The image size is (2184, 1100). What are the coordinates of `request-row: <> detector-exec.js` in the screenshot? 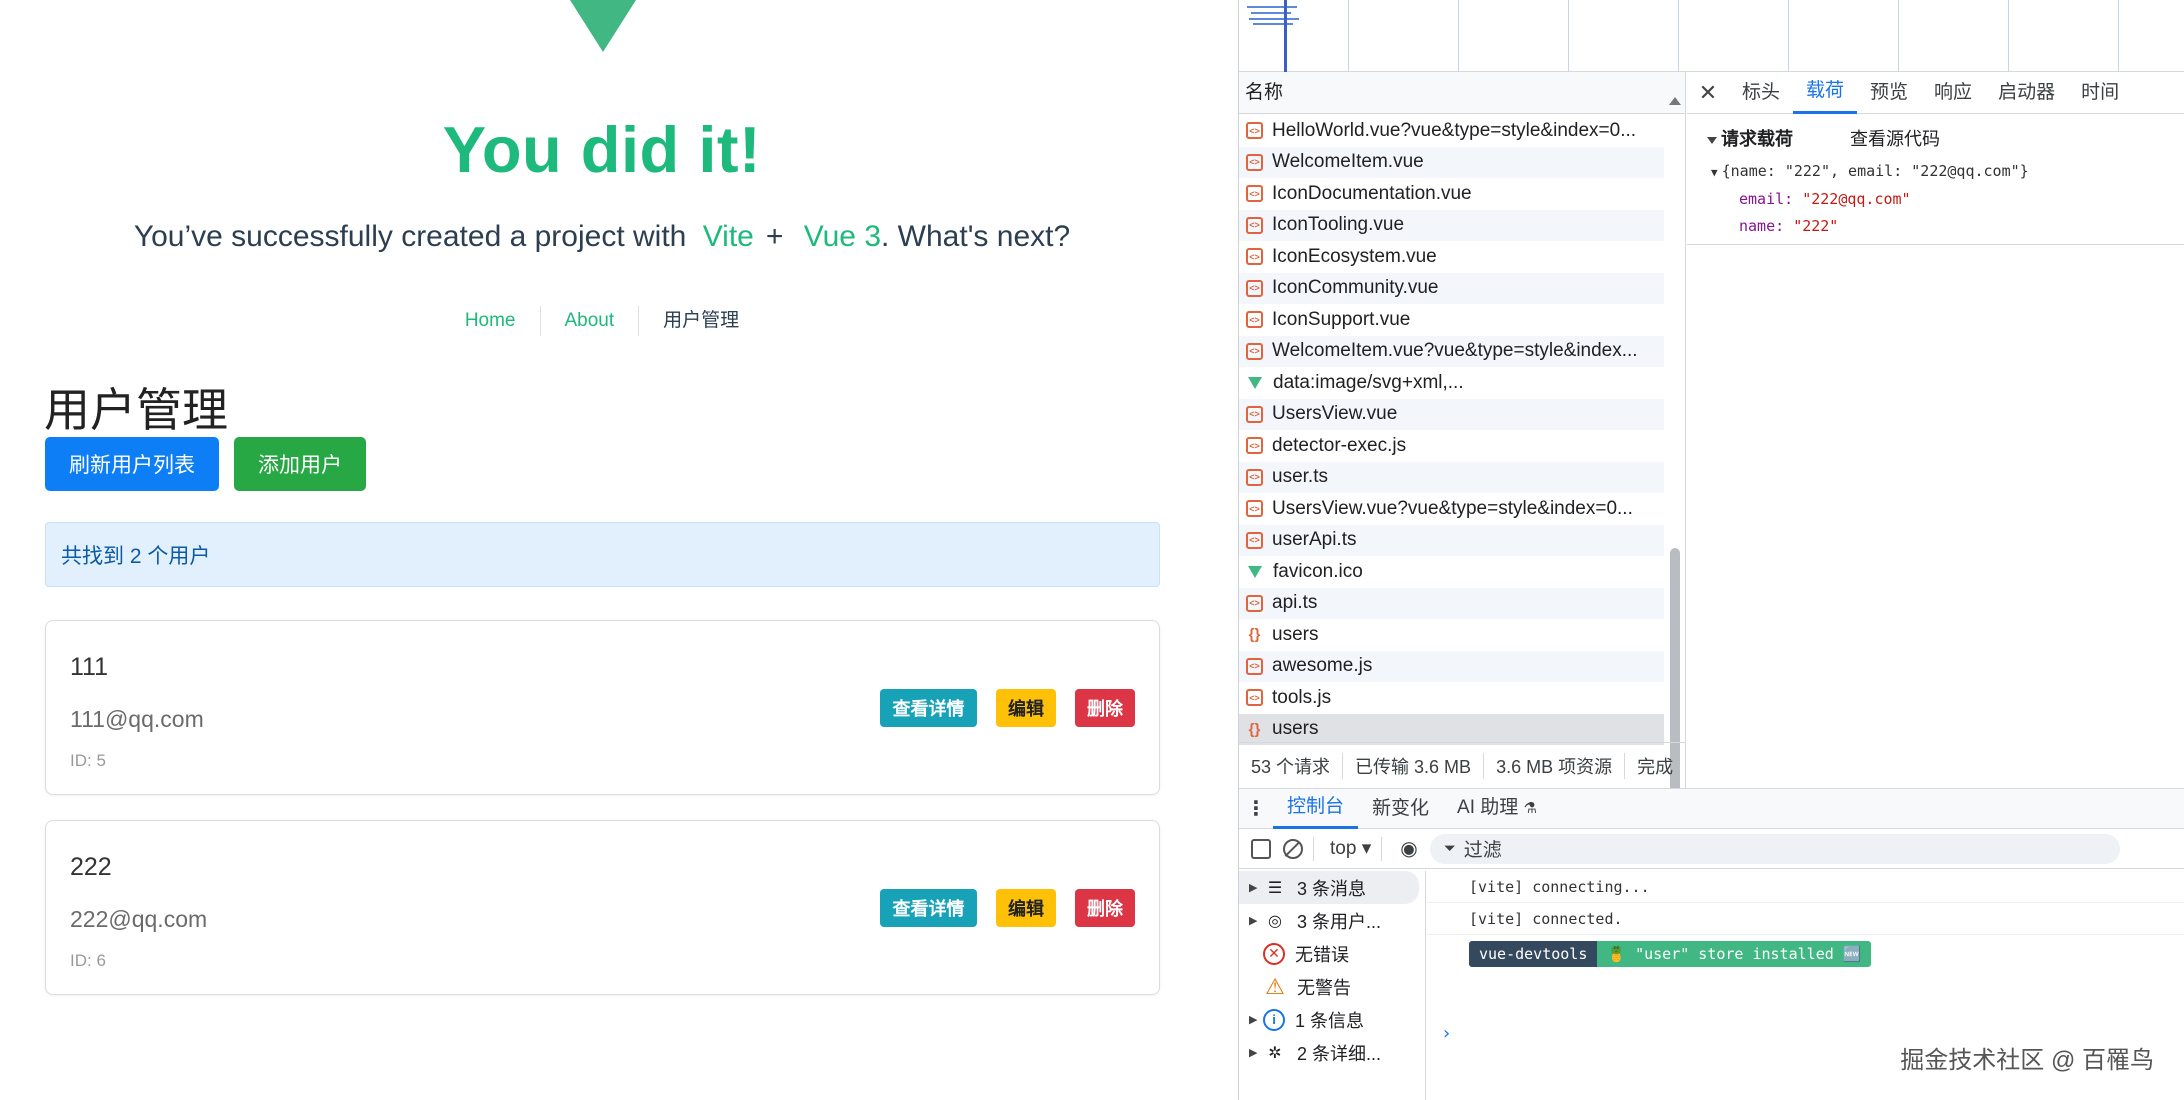 It's located at (1451, 446).